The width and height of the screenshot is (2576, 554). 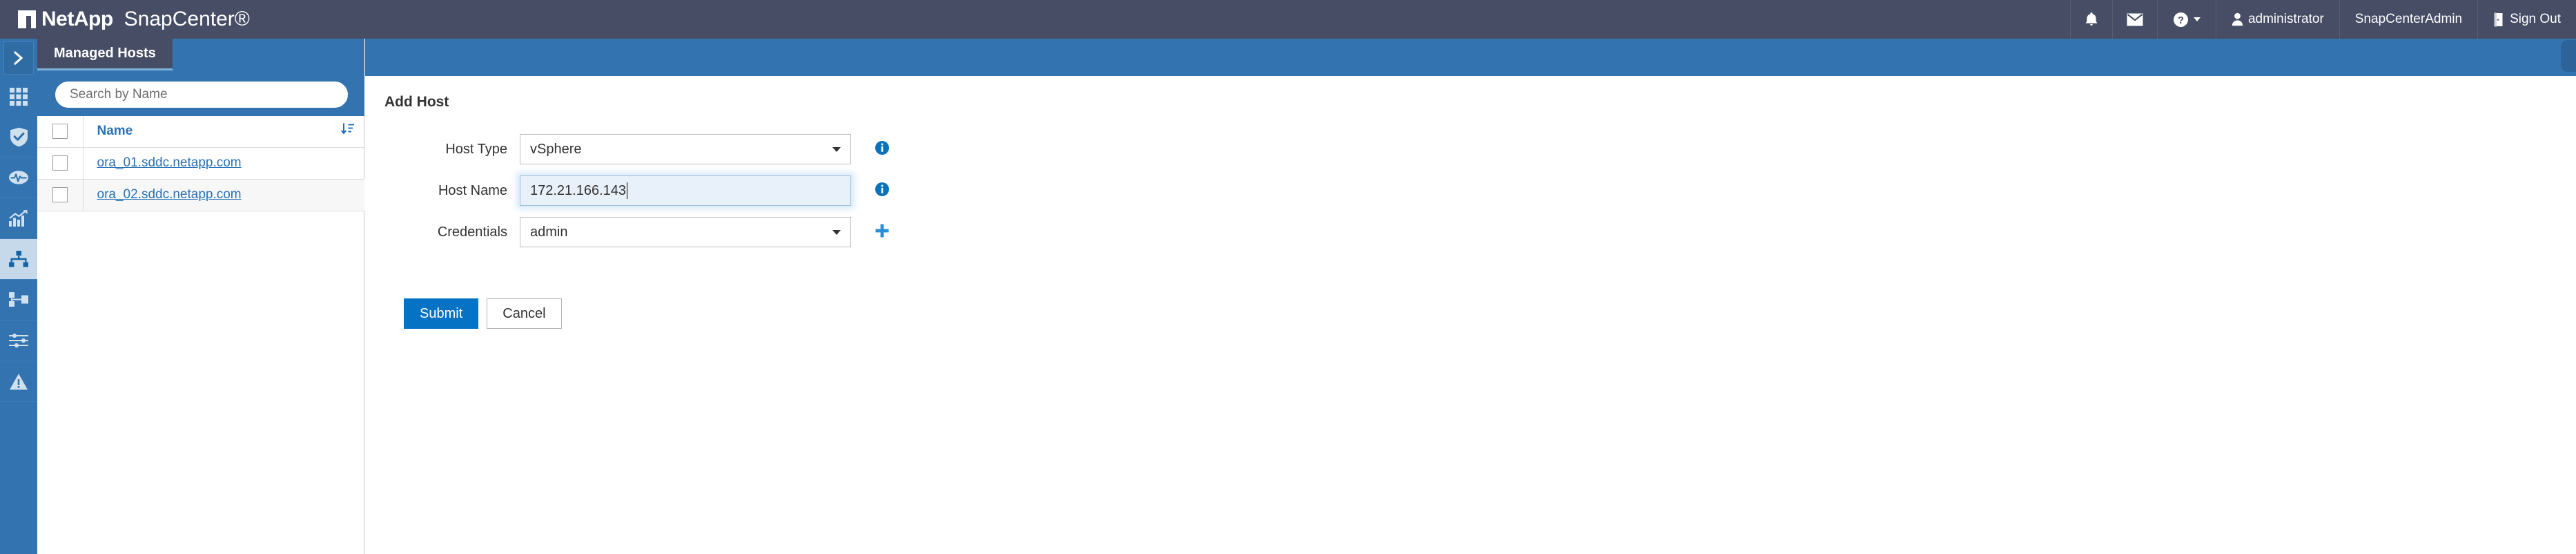 I want to click on help-menu-button: ?, so click(x=2186, y=19).